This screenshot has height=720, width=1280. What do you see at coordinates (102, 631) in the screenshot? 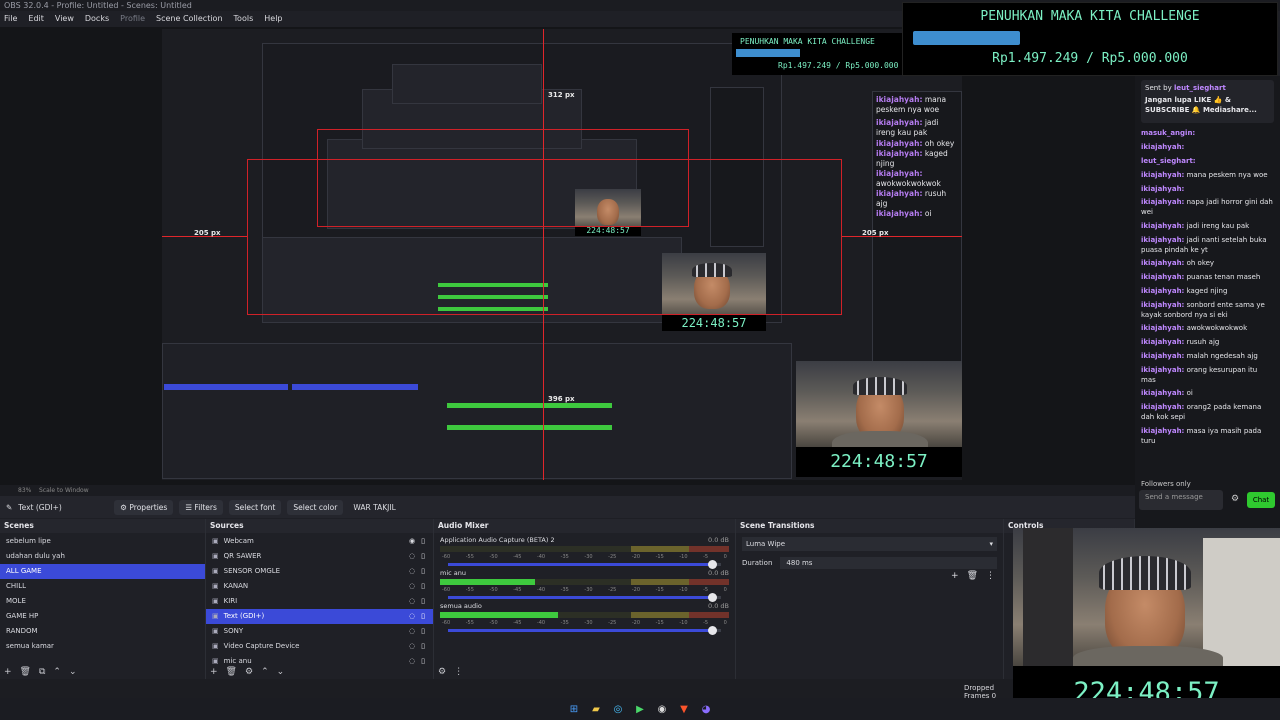
I see `scene-item: RANDOM` at bounding box center [102, 631].